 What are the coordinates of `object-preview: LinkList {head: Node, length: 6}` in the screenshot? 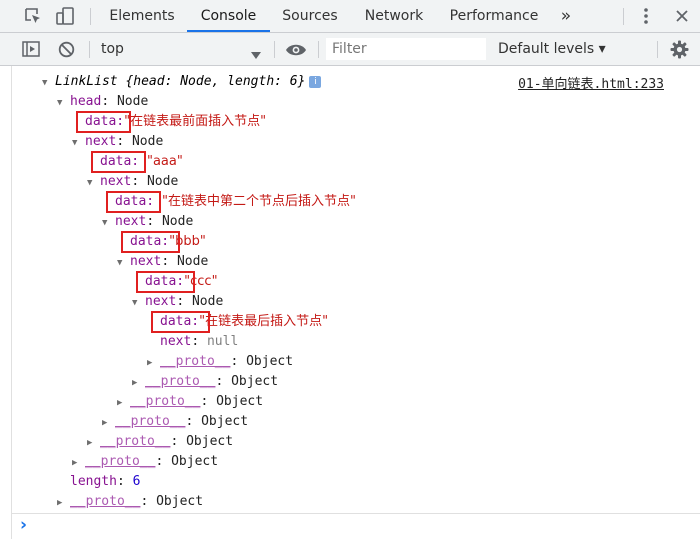 It's located at (180, 81).